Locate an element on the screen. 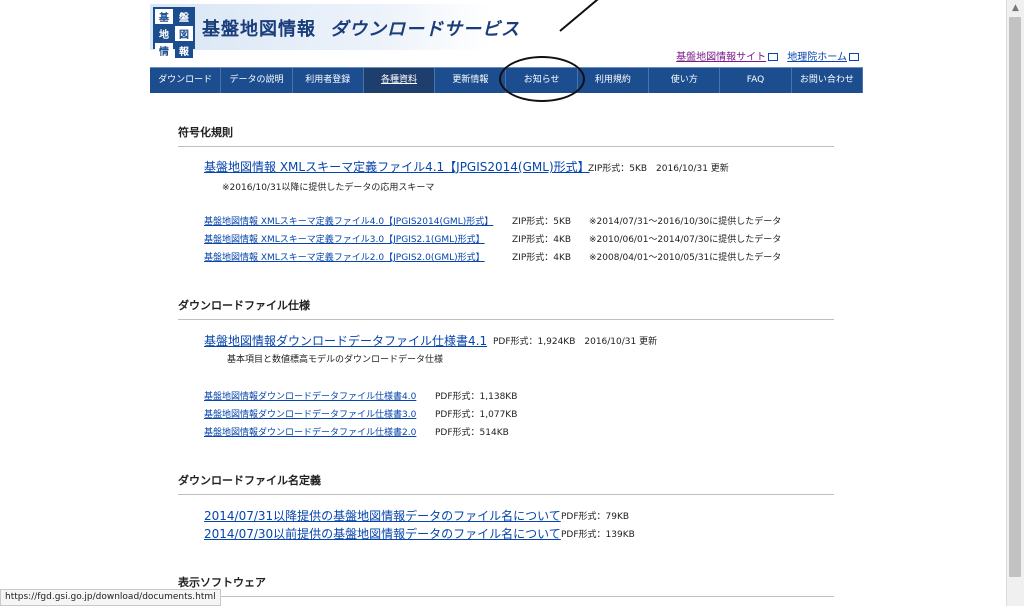  spec-4-1-link: 基盤地図情報ダウンロードデータファイル仕様書4.1 is located at coordinates (345, 341).